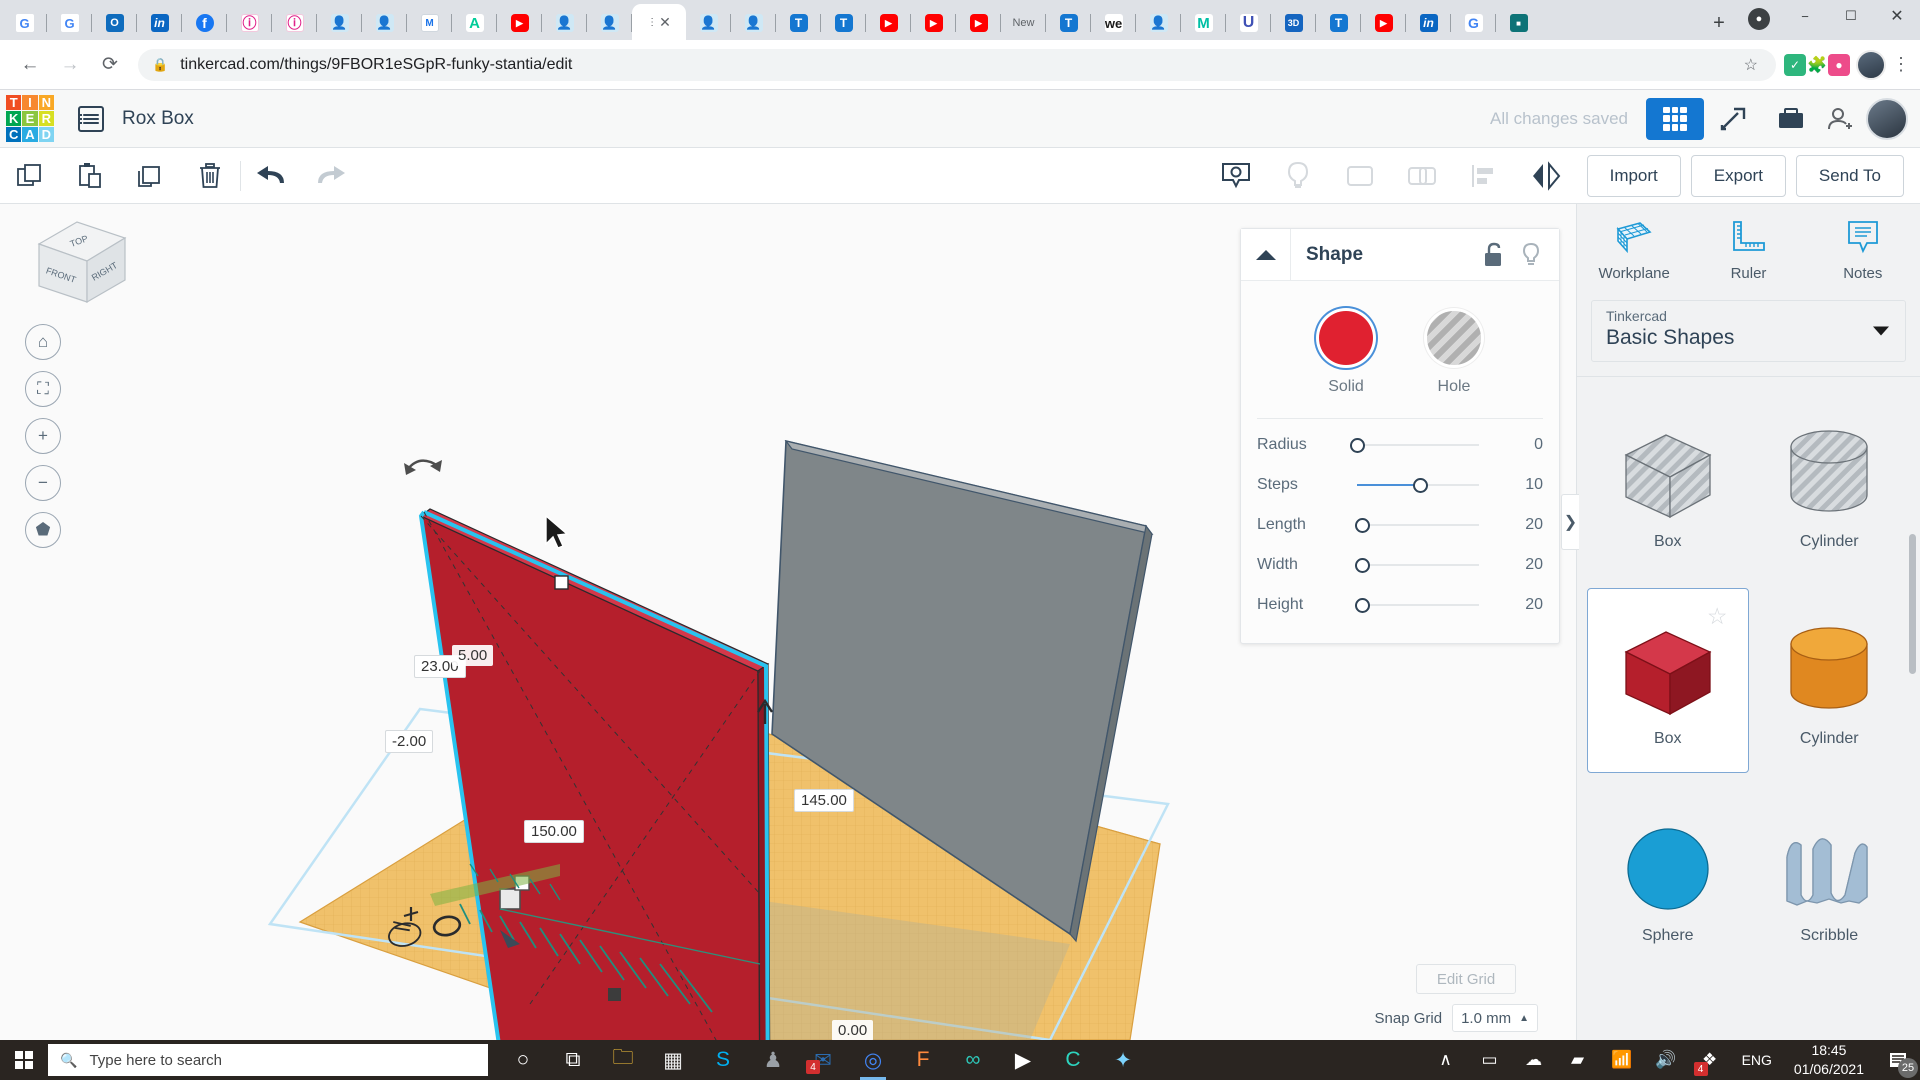 The image size is (1920, 1080). What do you see at coordinates (1751, 65) in the screenshot?
I see `bookmark-star-icon: ☆` at bounding box center [1751, 65].